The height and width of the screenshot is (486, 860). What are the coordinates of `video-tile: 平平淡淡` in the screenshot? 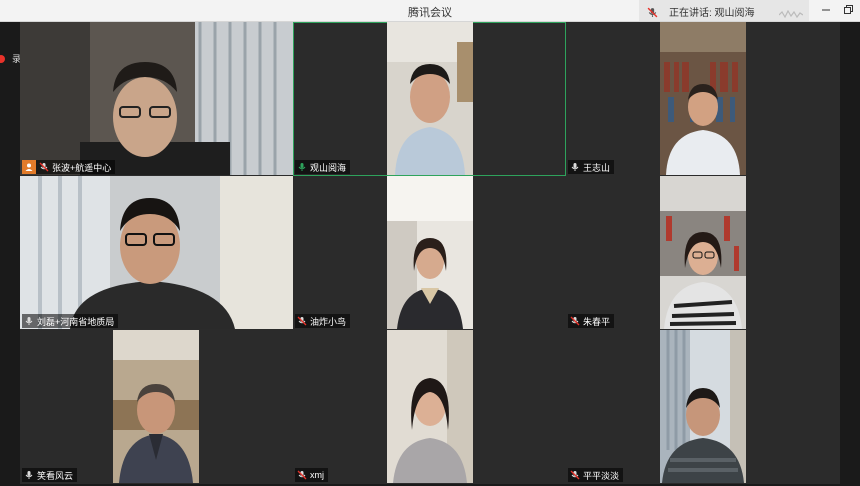 It's located at (703, 407).